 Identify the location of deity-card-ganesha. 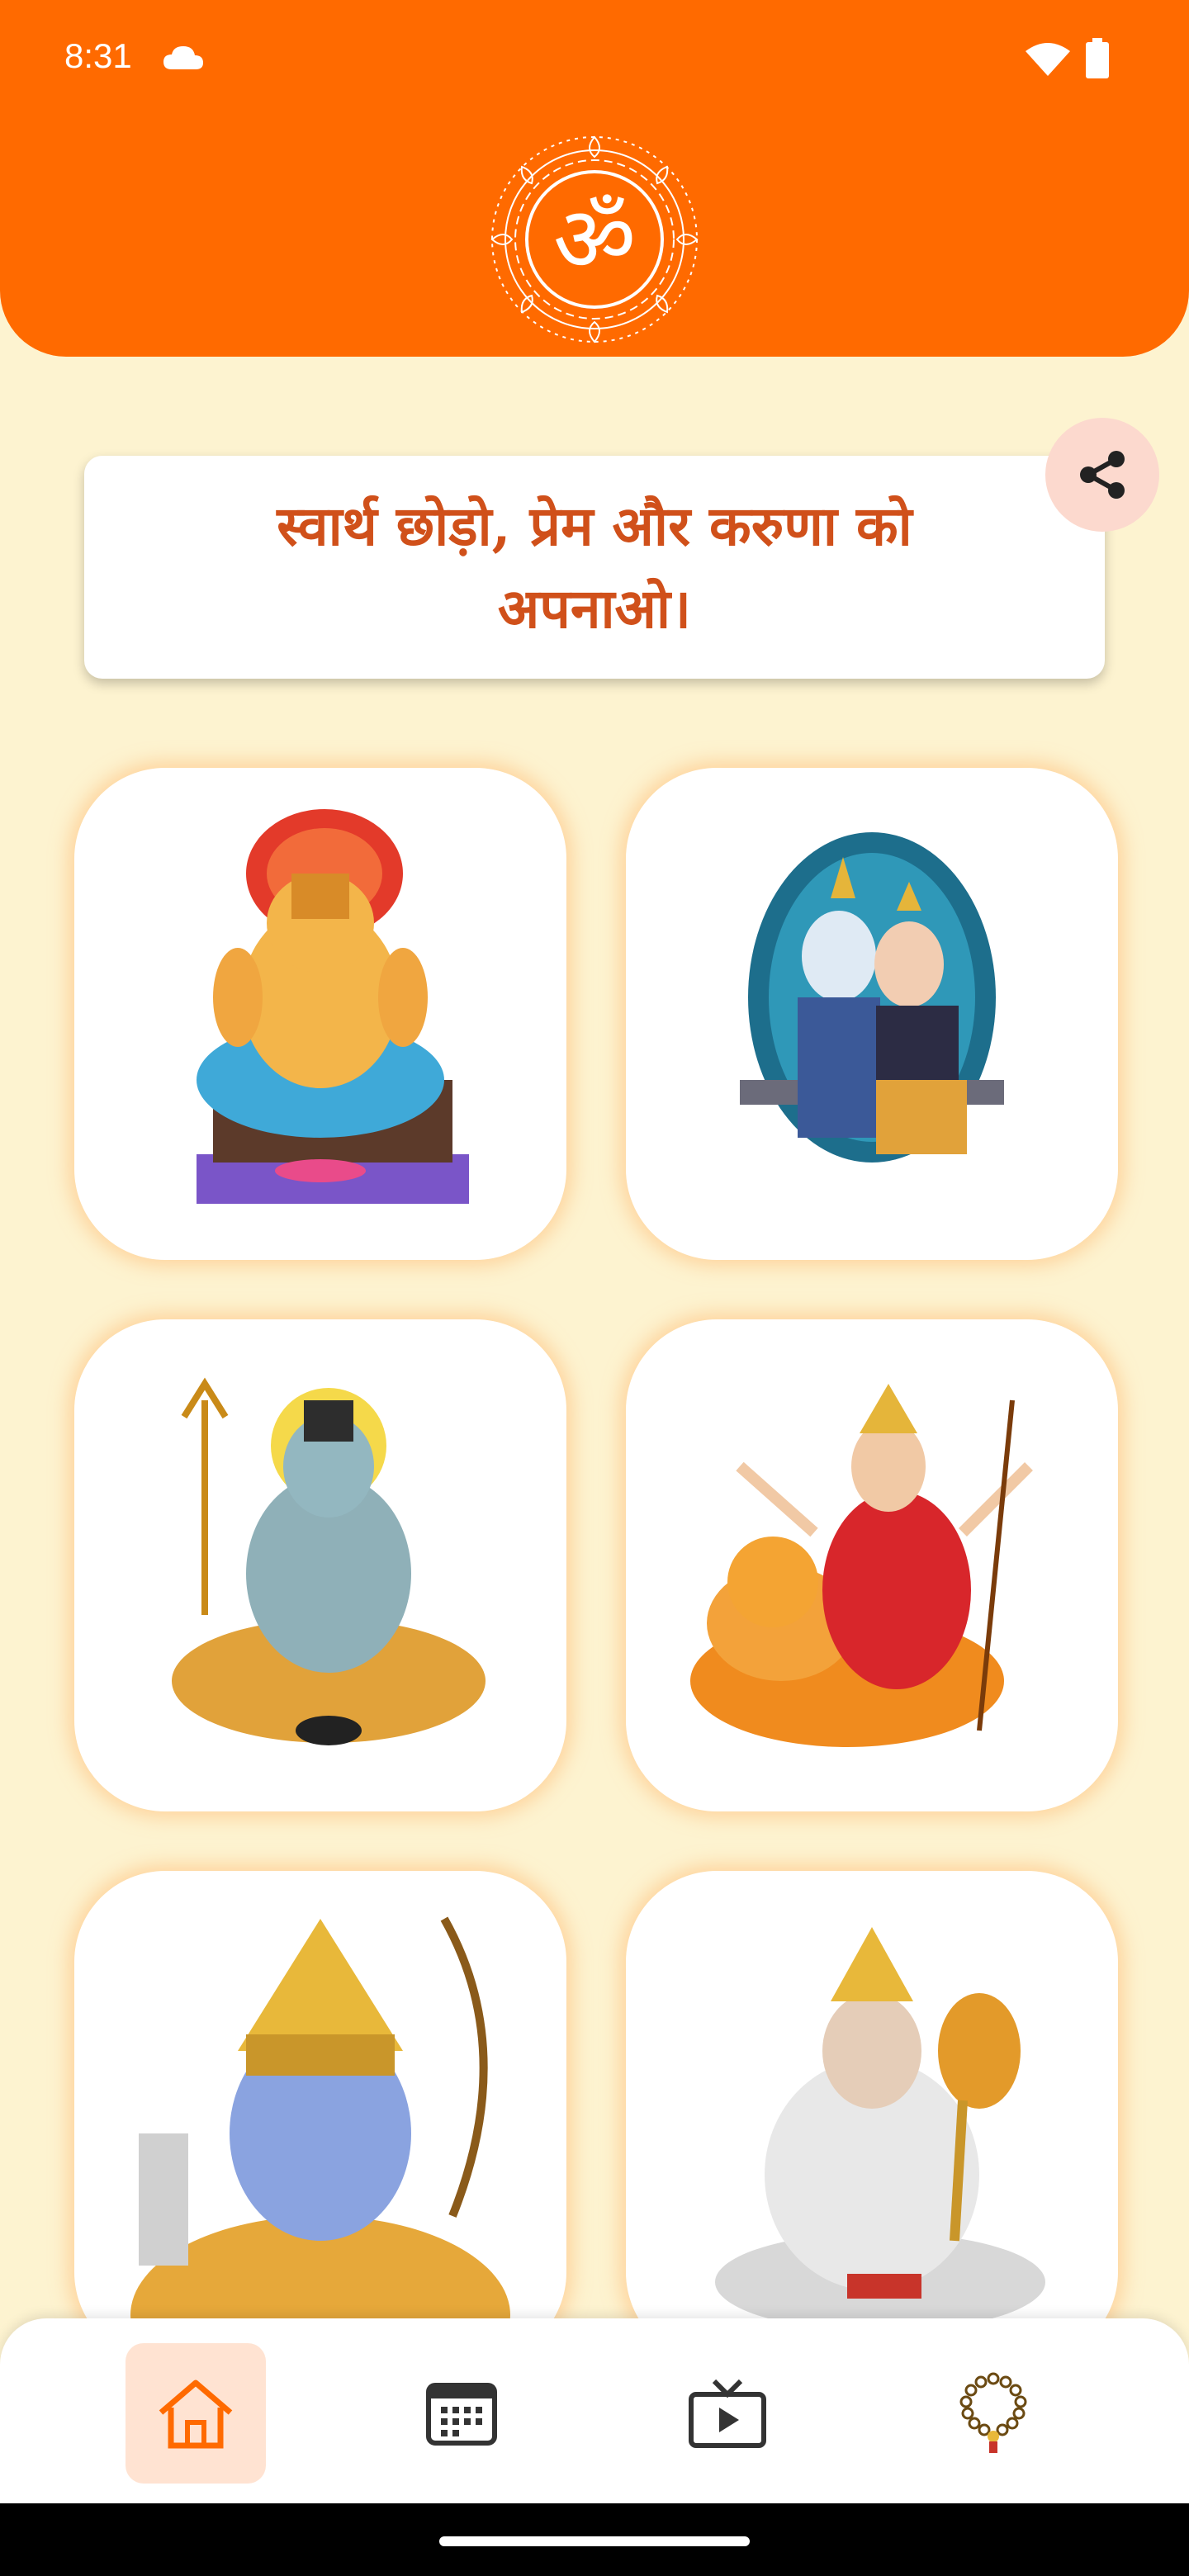
(320, 1014).